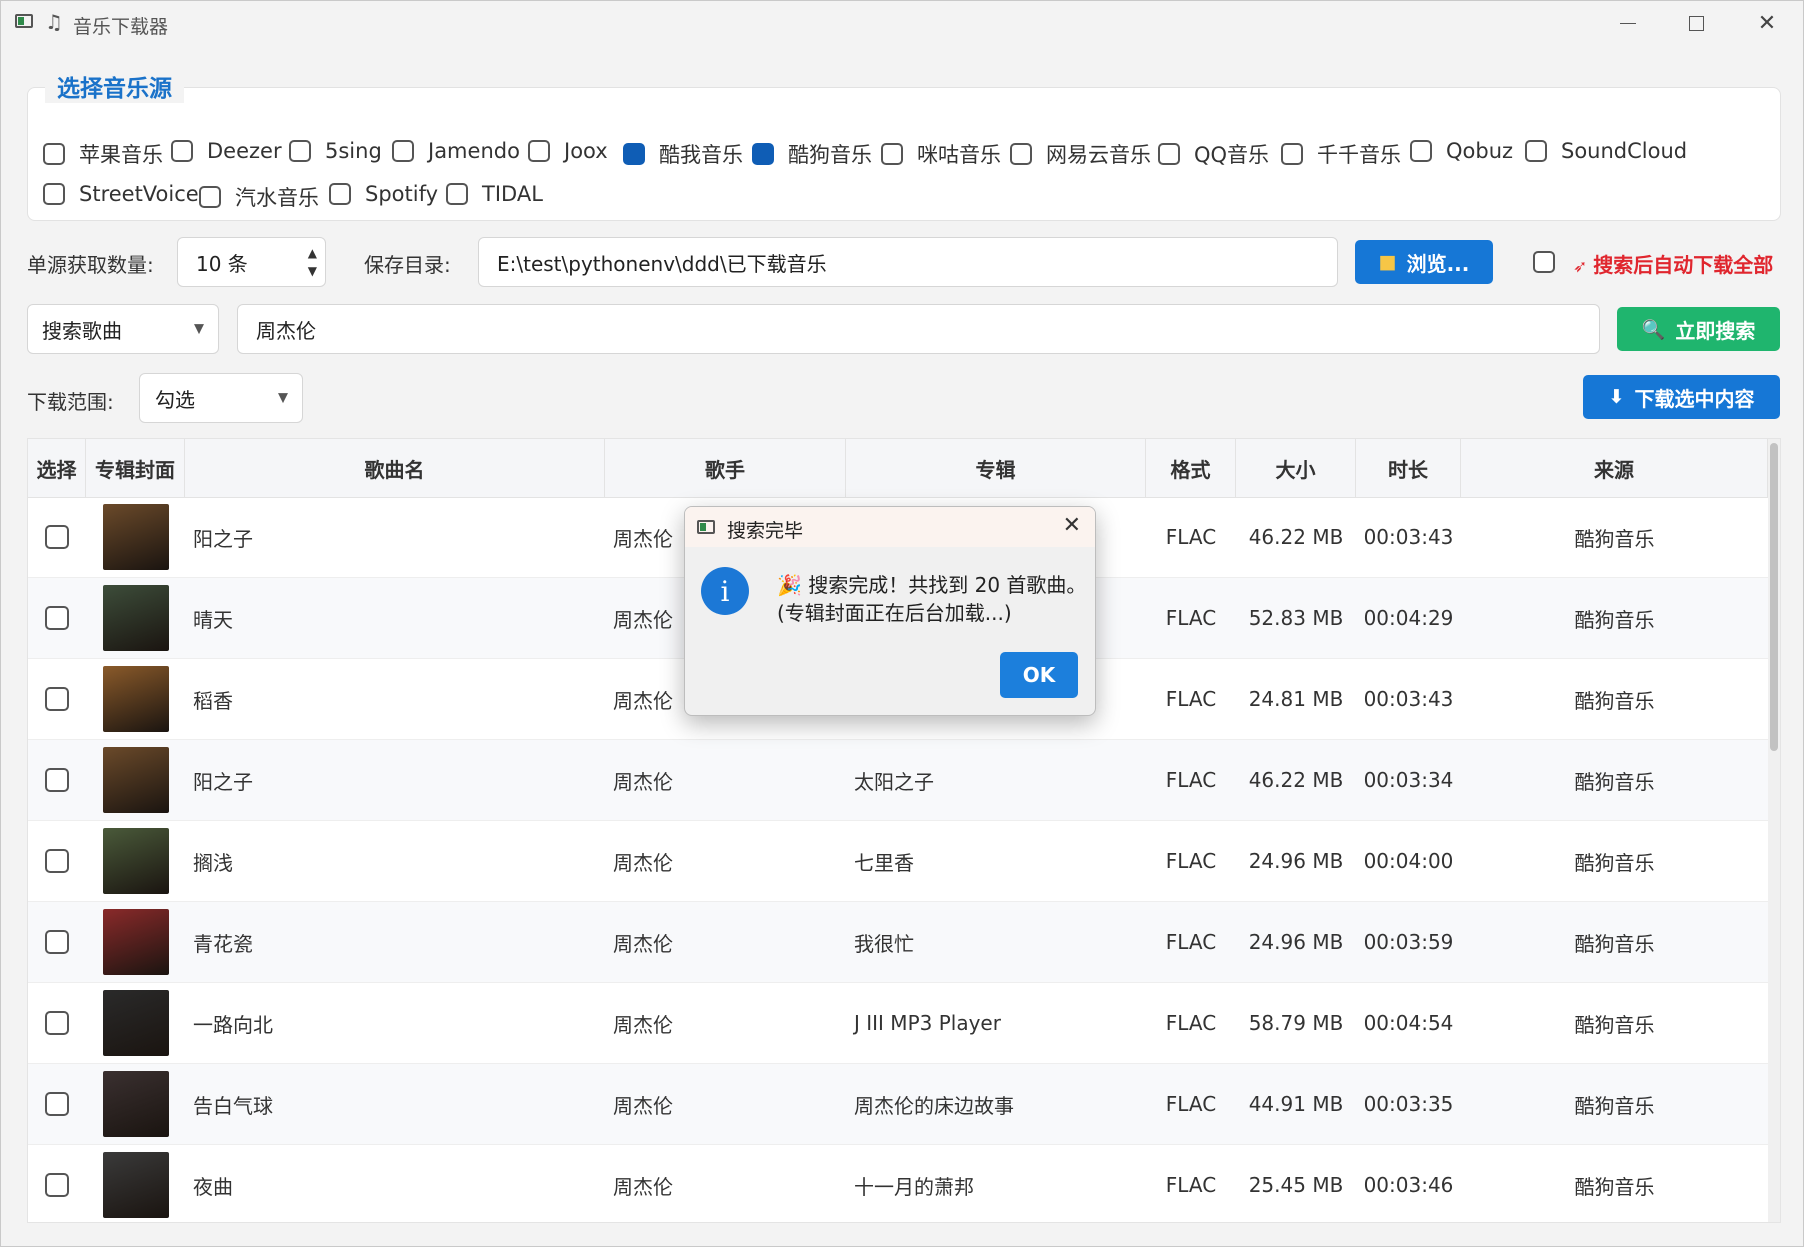  Describe the element at coordinates (213, 700) in the screenshot. I see `song-cell: 稻香` at that location.